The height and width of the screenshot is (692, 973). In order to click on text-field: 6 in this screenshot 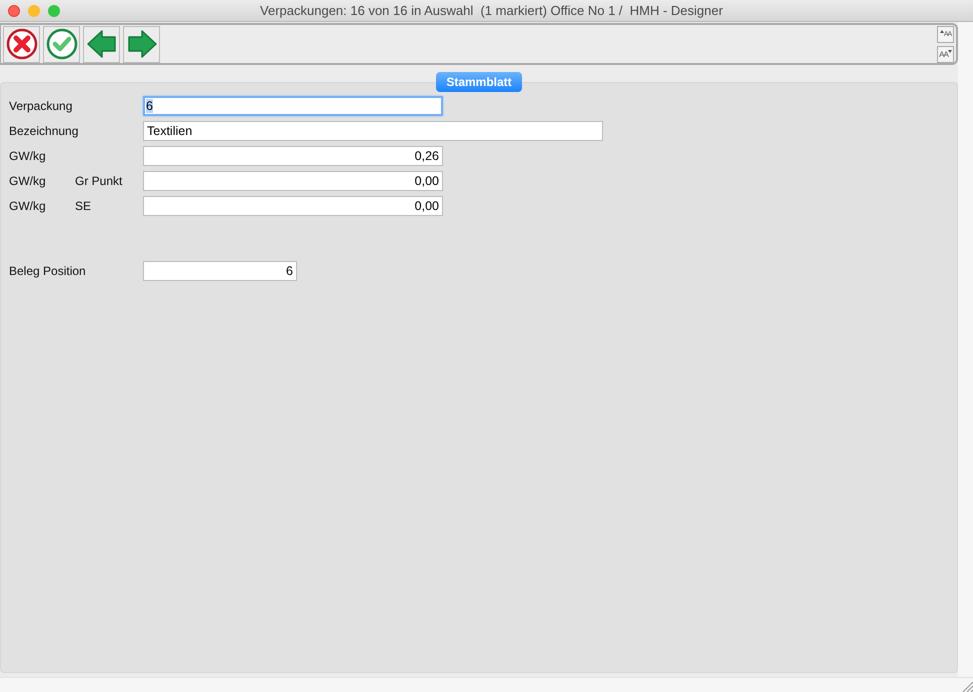, I will do `click(293, 106)`.